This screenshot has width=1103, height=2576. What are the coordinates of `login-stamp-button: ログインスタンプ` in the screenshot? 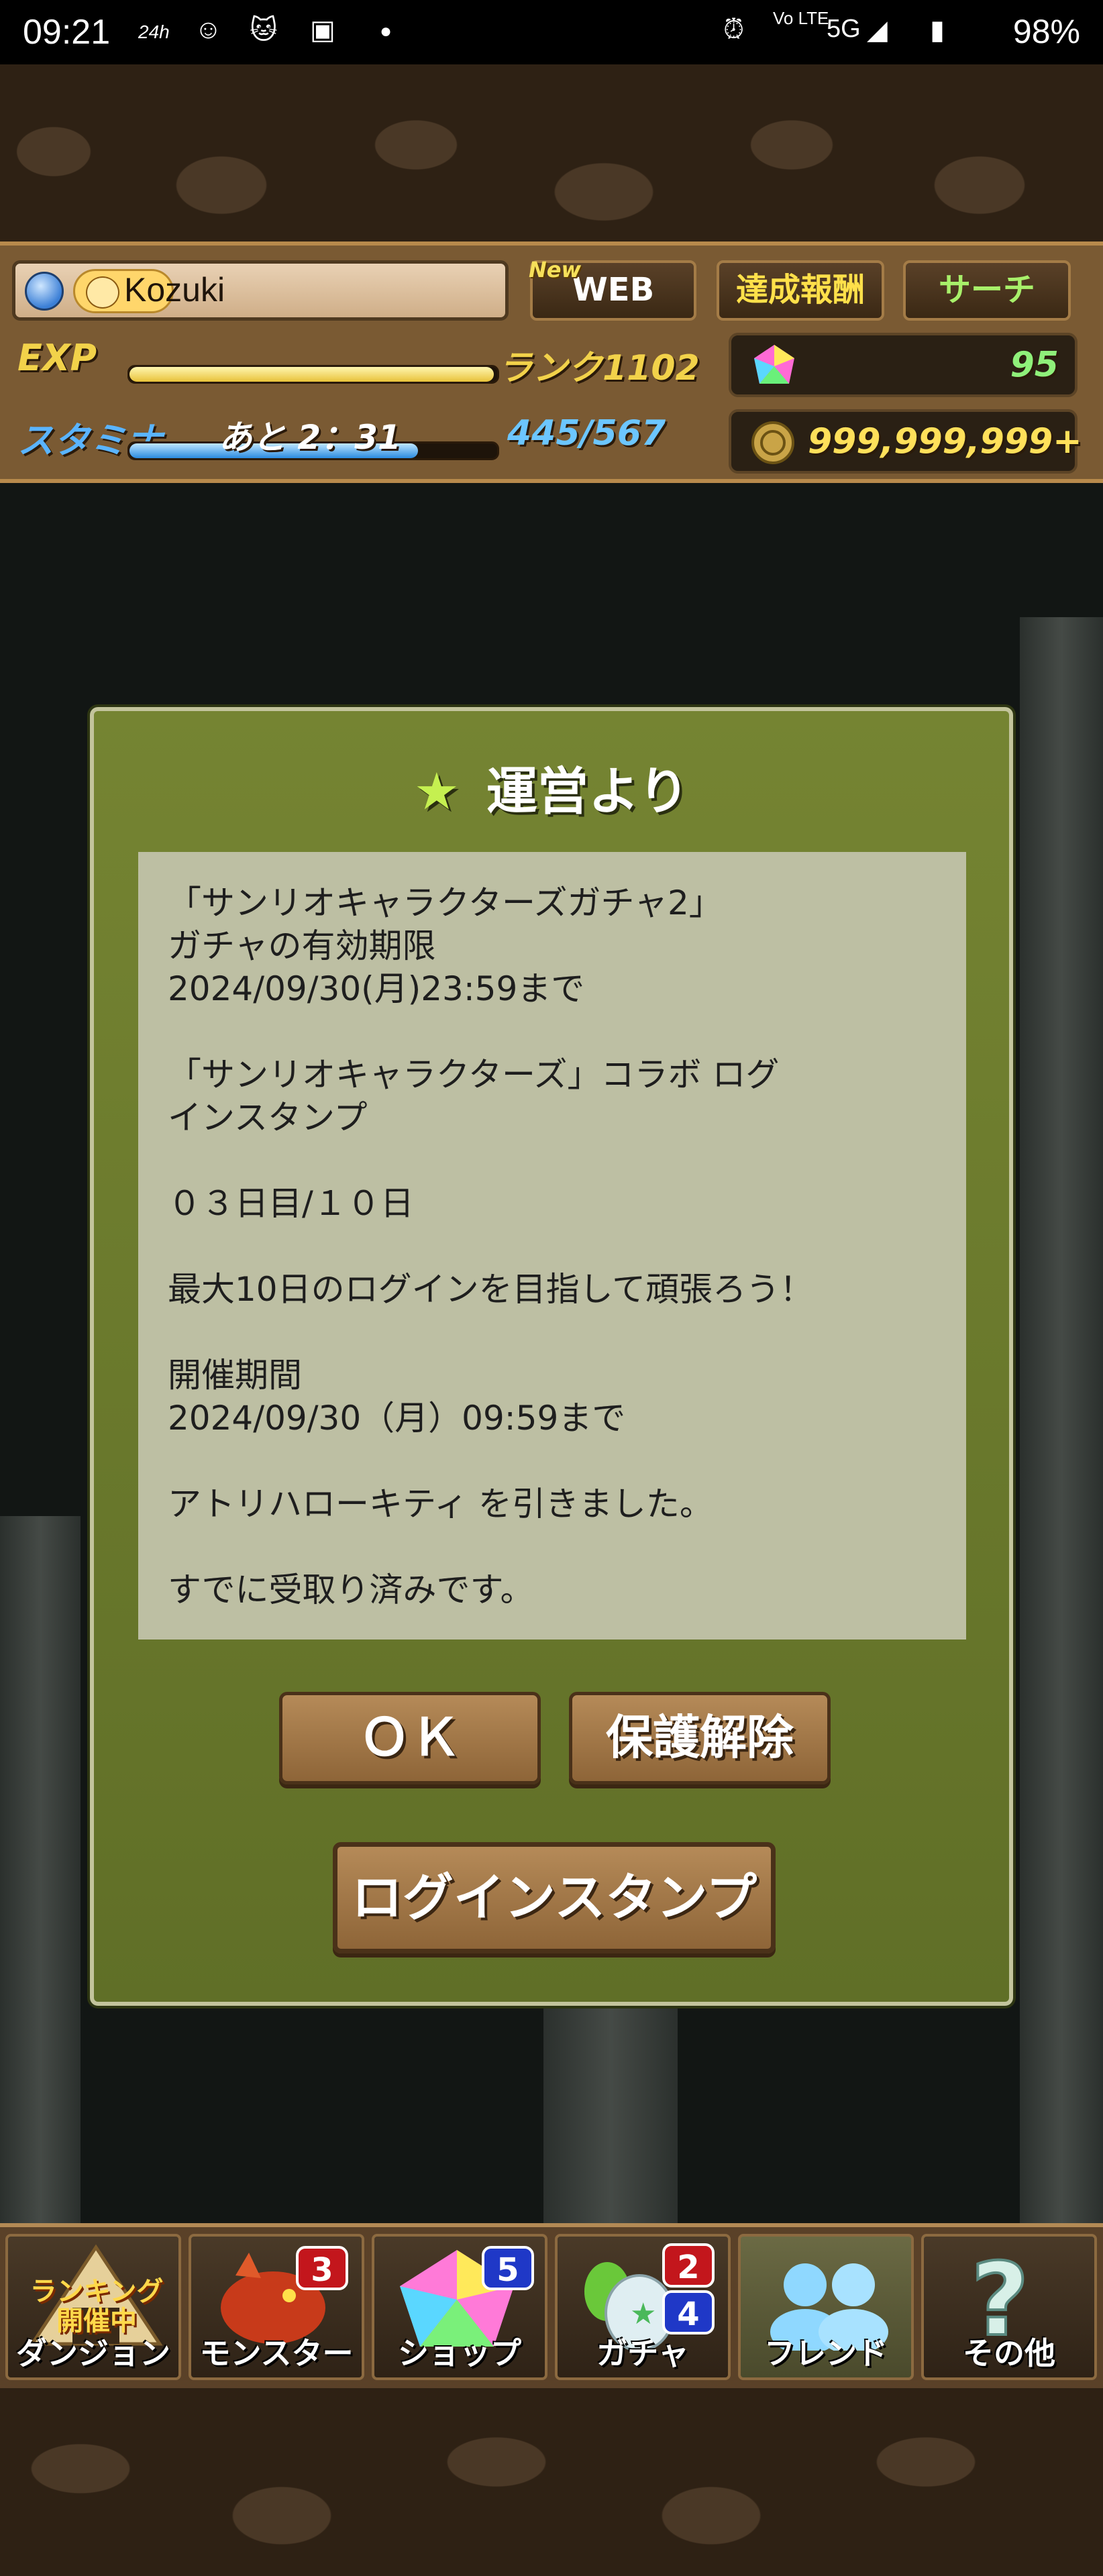 It's located at (554, 1897).